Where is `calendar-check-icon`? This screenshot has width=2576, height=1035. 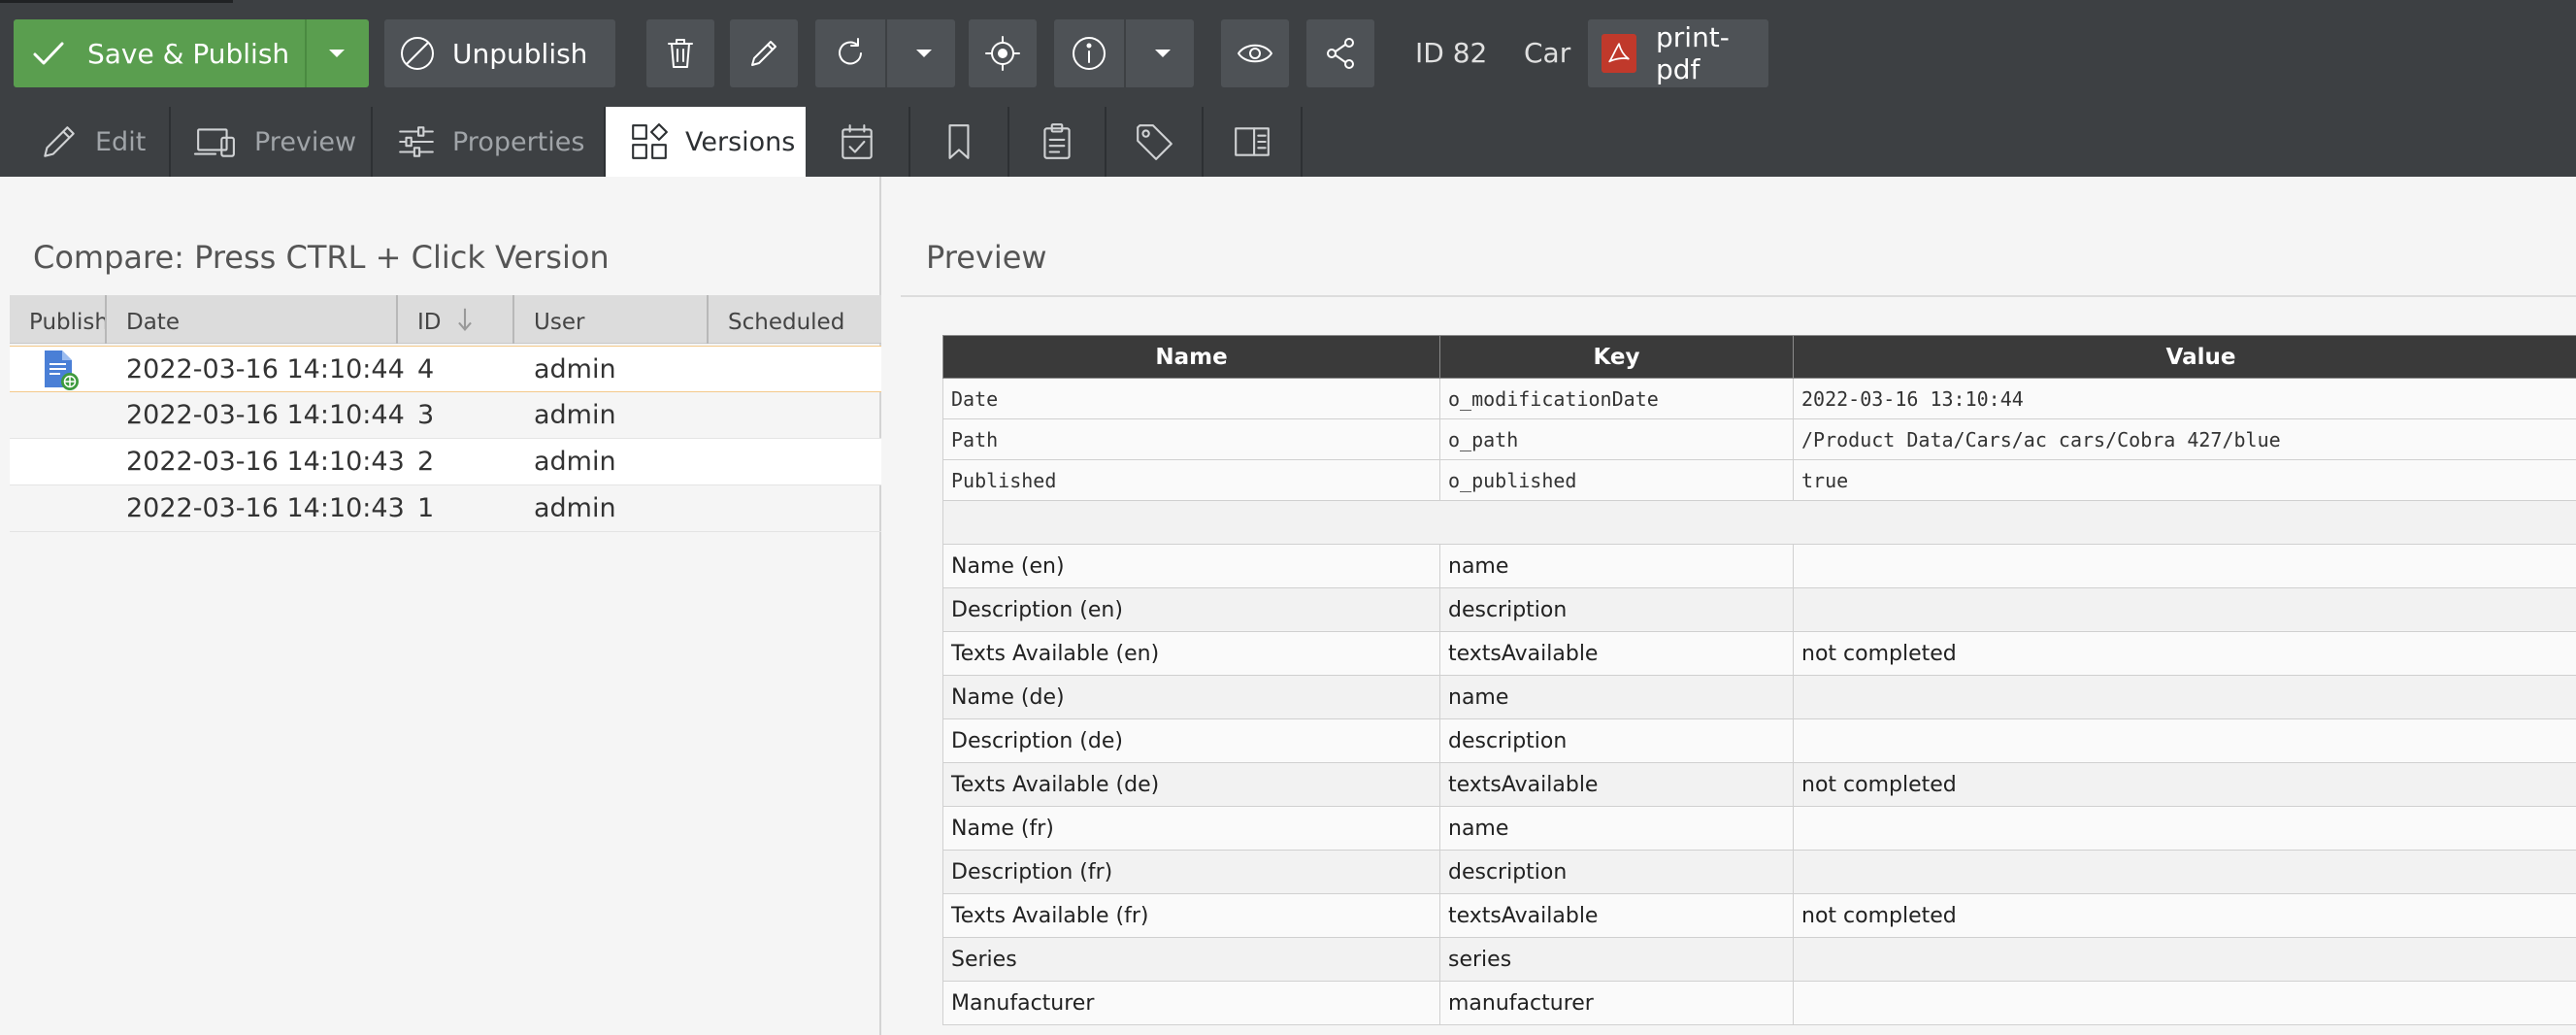
calendar-check-icon is located at coordinates (858, 141).